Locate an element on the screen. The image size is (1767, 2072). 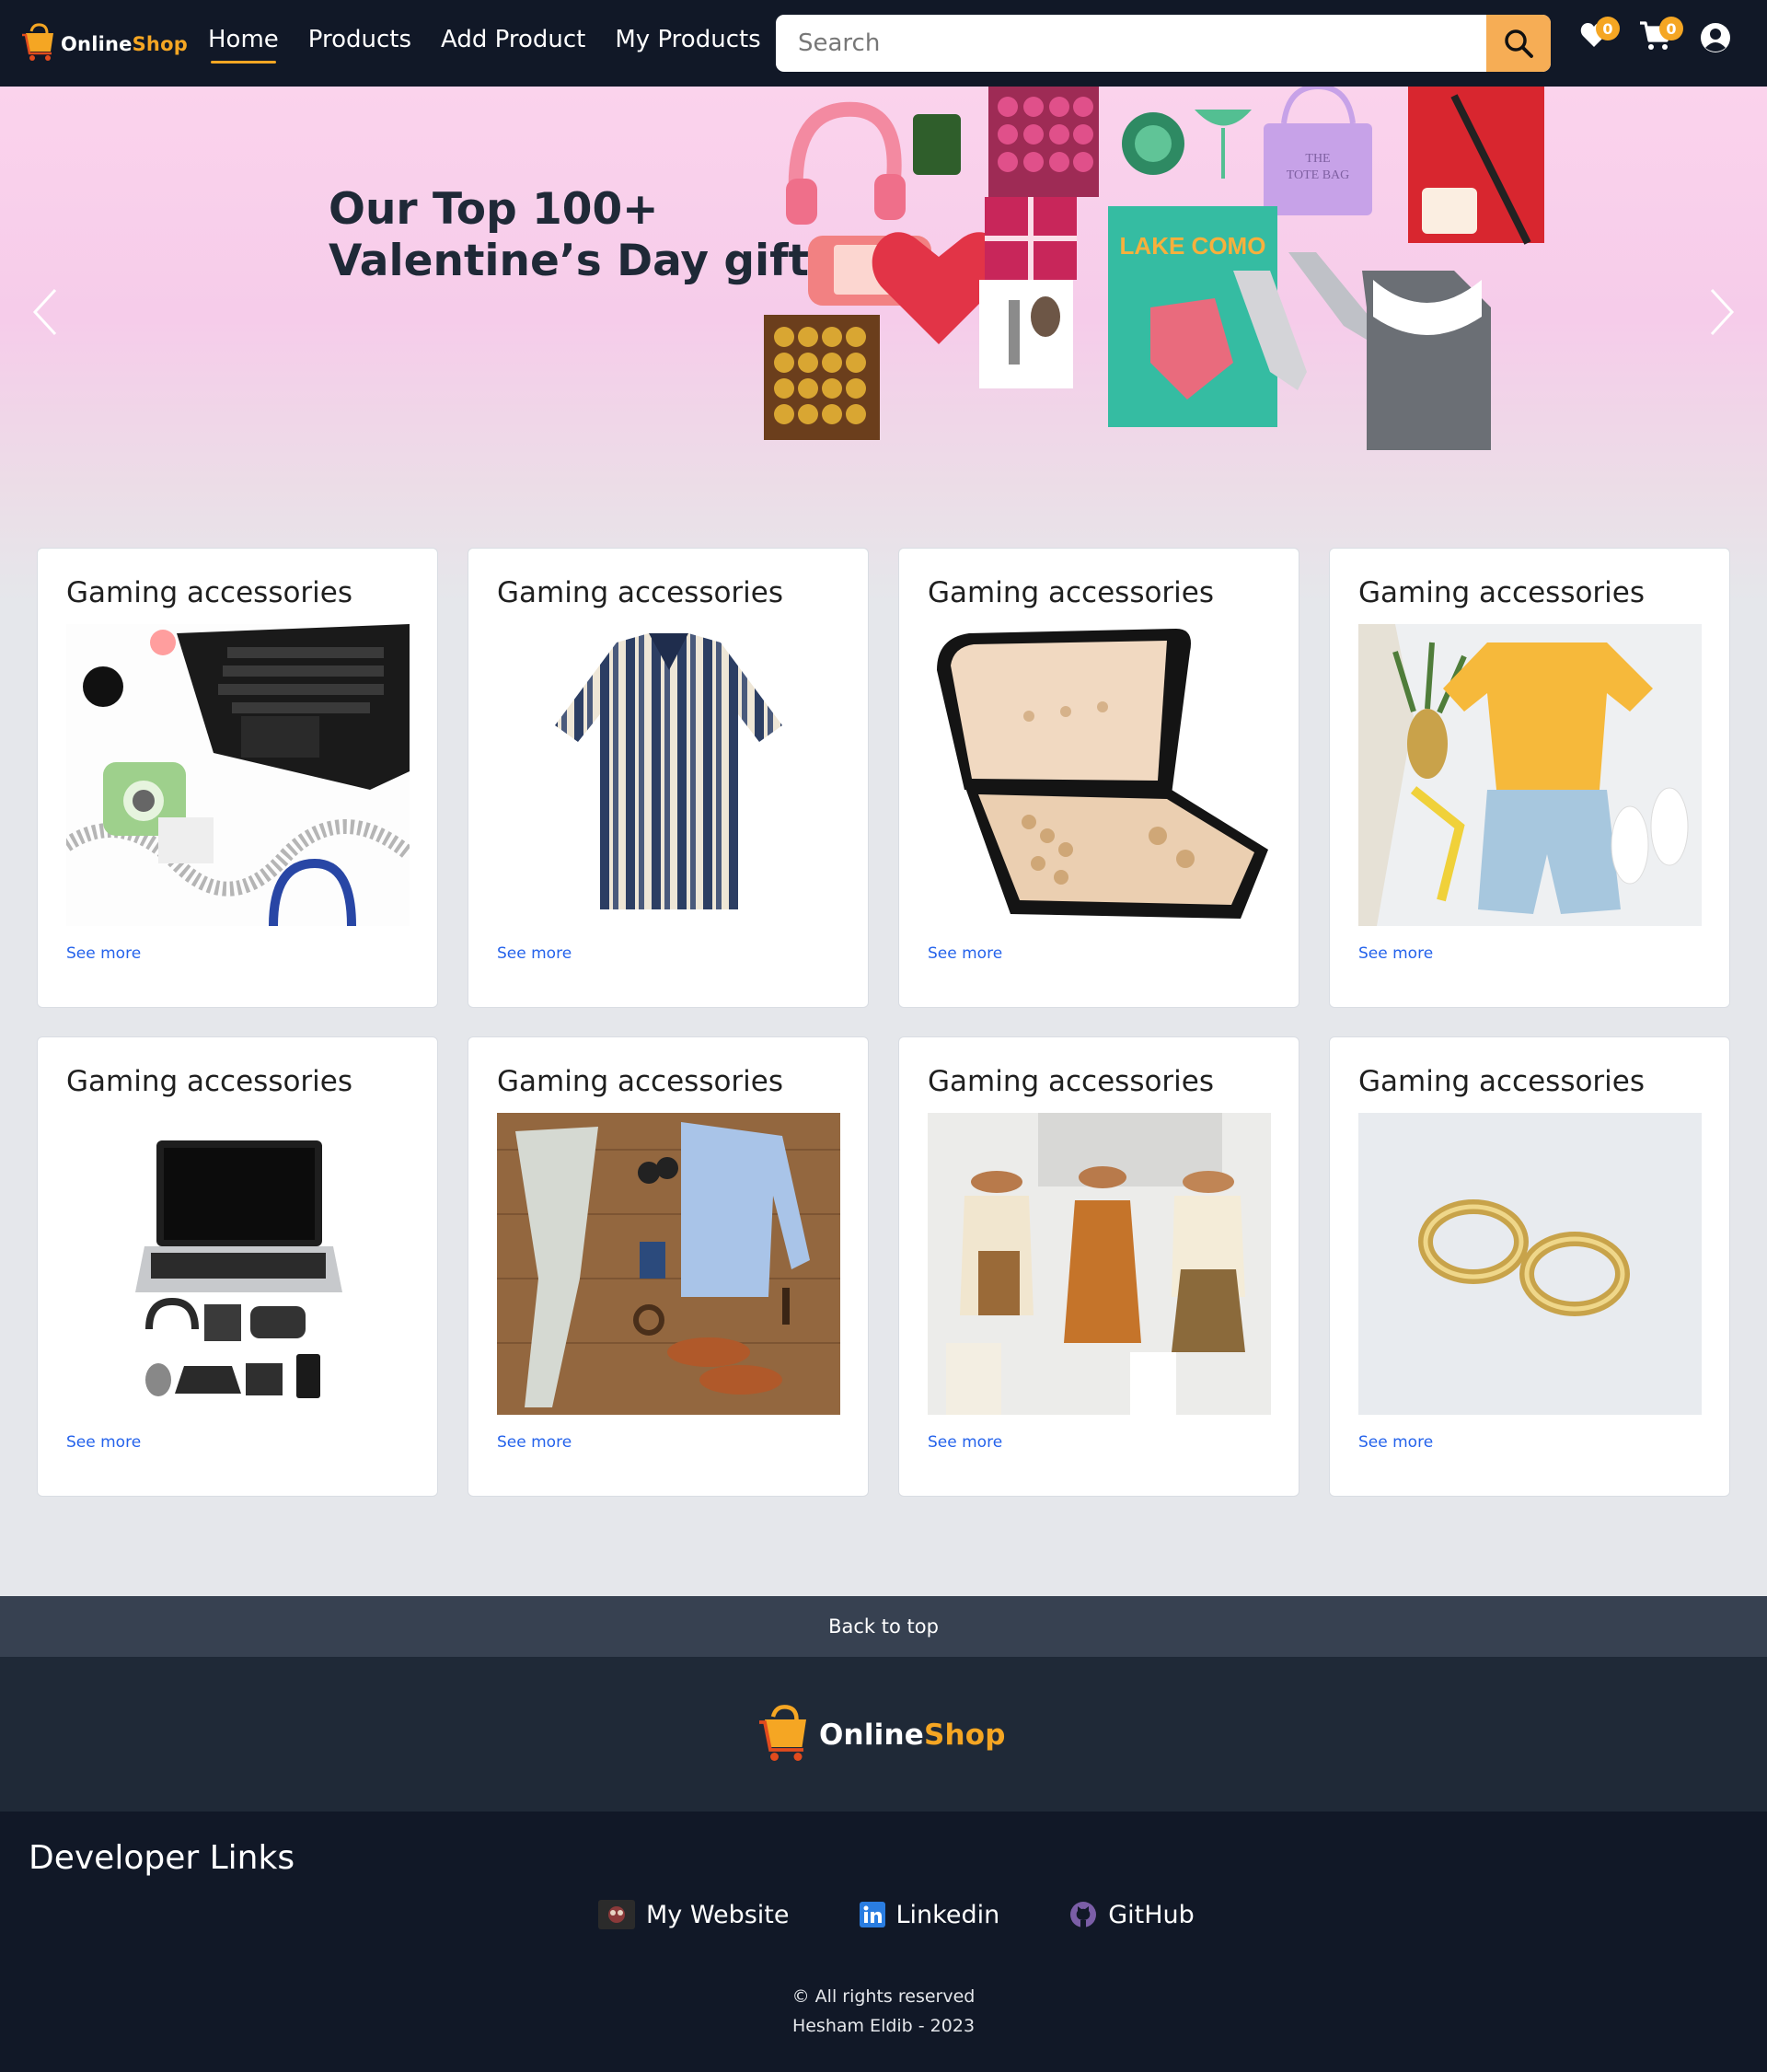
chevron-right-icon is located at coordinates (1722, 312).